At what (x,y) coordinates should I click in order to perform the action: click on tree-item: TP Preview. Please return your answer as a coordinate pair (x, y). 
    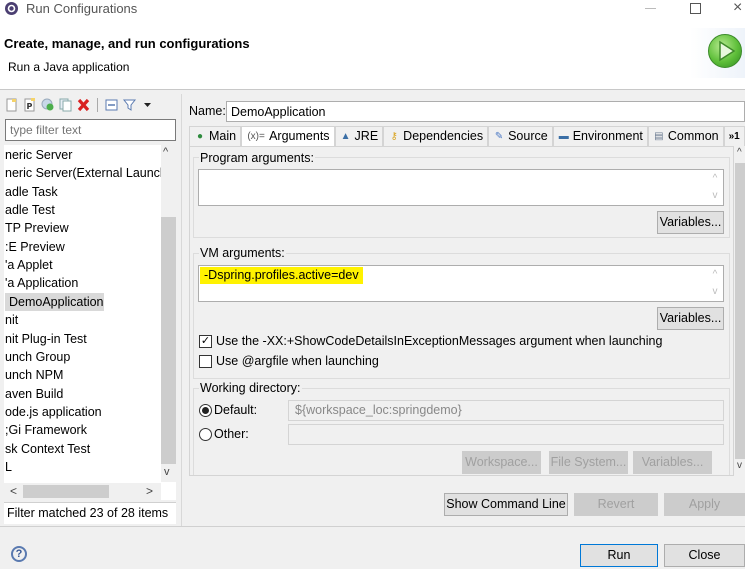
    Looking at the image, I should click on (37, 228).